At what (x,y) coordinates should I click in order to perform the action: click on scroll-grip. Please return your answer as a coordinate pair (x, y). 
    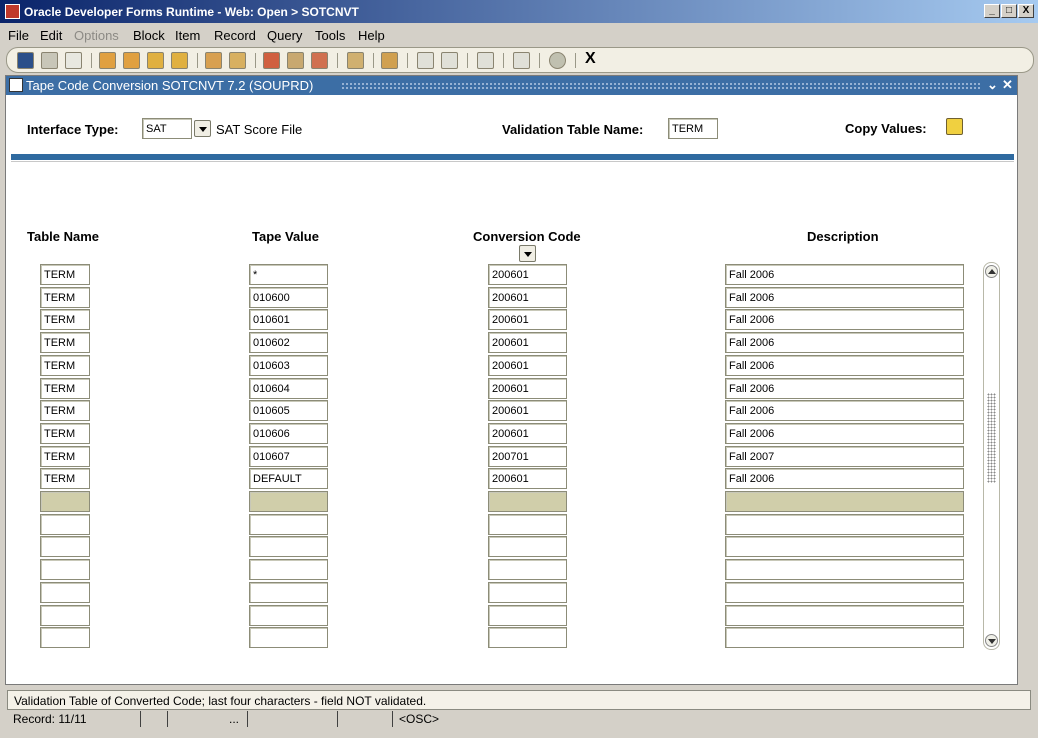
    Looking at the image, I should click on (991, 438).